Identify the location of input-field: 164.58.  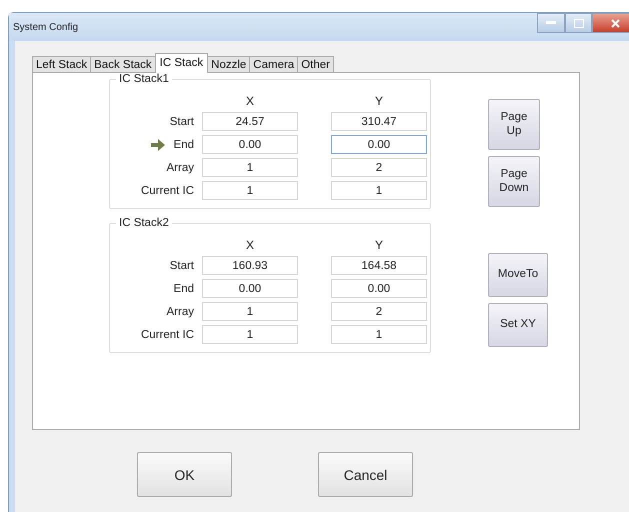
(379, 265).